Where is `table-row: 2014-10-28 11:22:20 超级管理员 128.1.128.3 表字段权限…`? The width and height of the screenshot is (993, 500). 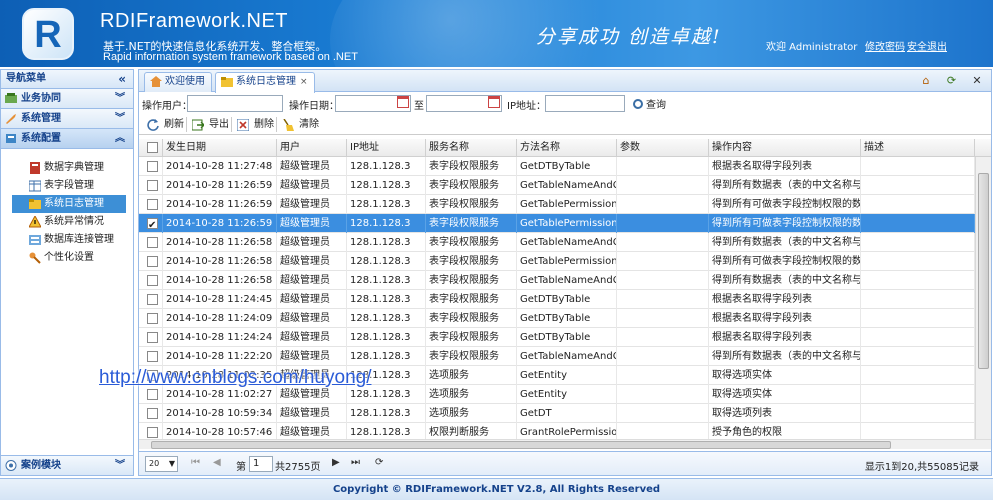 table-row: 2014-10-28 11:22:20 超级管理员 128.1.128.3 表字段权限… is located at coordinates (557, 356).